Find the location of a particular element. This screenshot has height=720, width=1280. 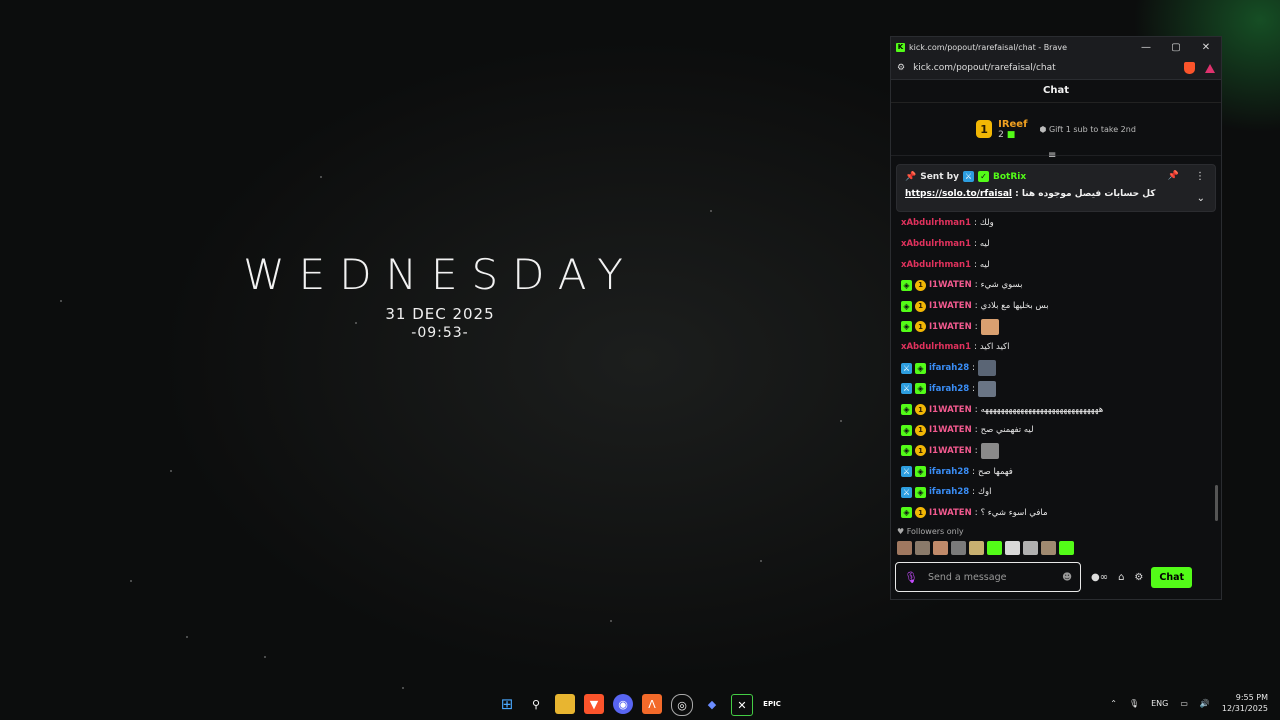

pinned-author: BotRix is located at coordinates (1009, 177).